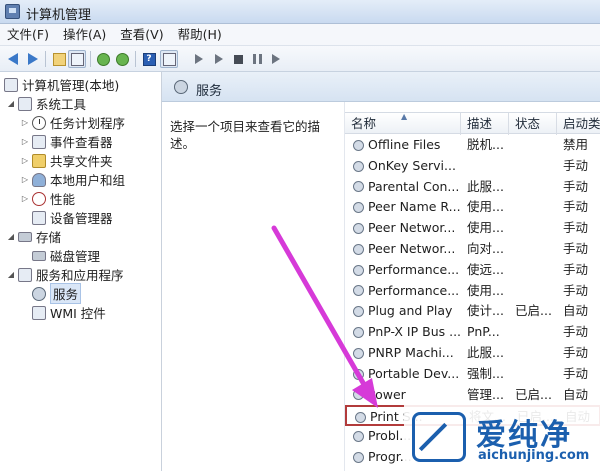 The height and width of the screenshot is (471, 600). What do you see at coordinates (219, 59) in the screenshot?
I see `resume-service-button` at bounding box center [219, 59].